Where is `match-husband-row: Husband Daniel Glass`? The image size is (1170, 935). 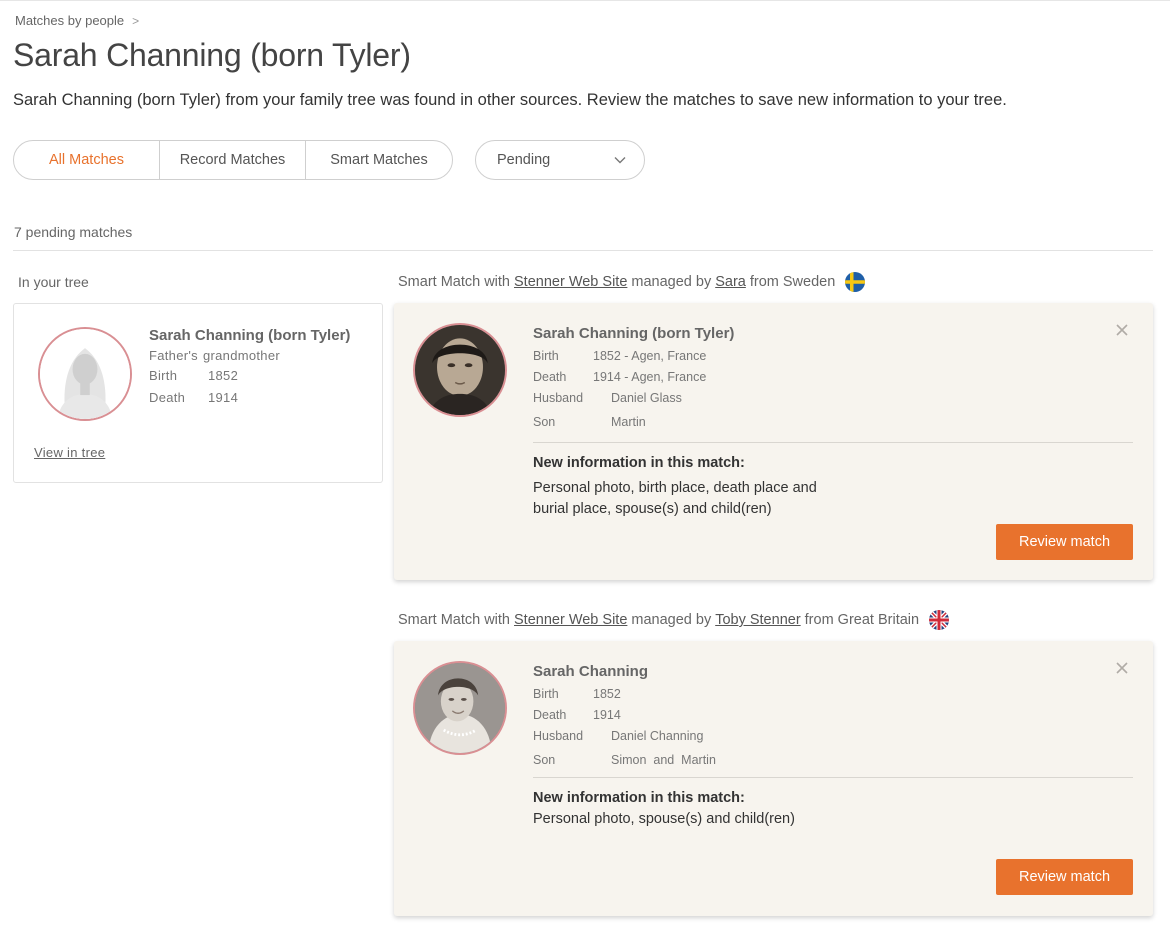
match-husband-row: Husband Daniel Glass is located at coordinates (607, 398).